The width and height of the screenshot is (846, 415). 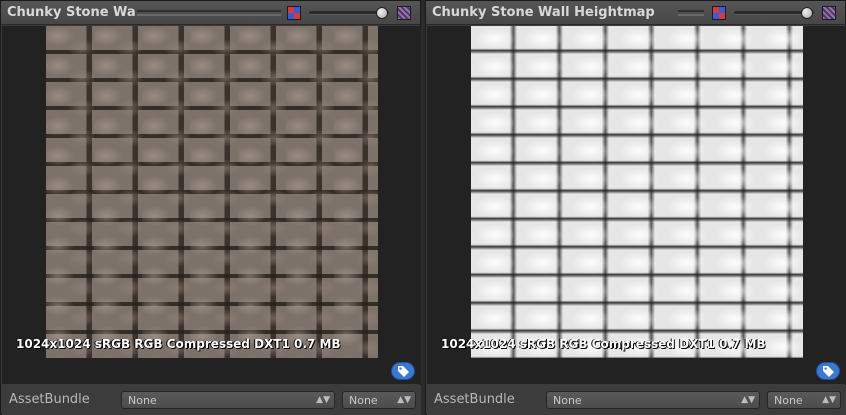 I want to click on panel-header: Chunky Stone Wall, so click(x=210, y=13).